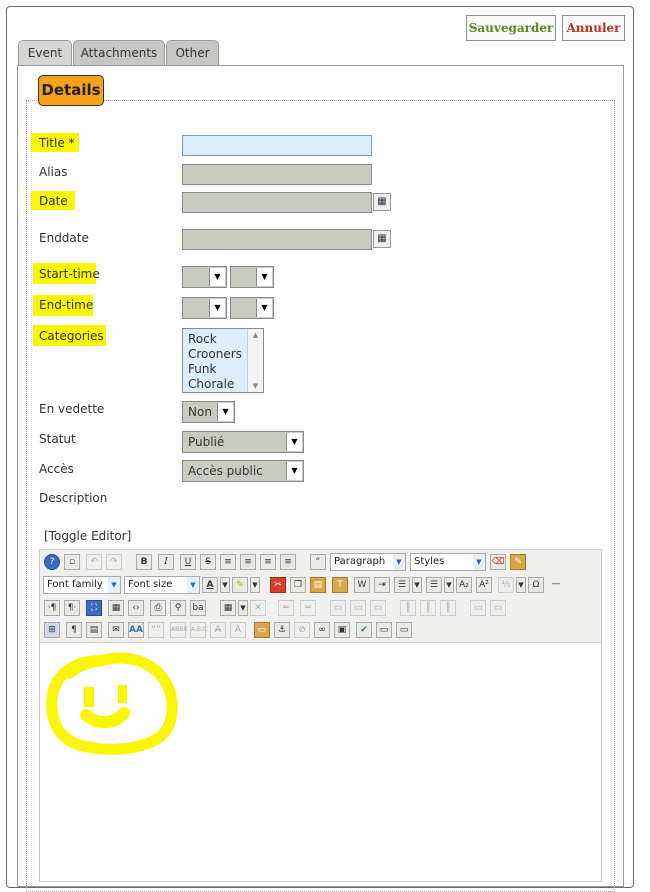  What do you see at coordinates (188, 562) in the screenshot?
I see `underline-icon: U` at bounding box center [188, 562].